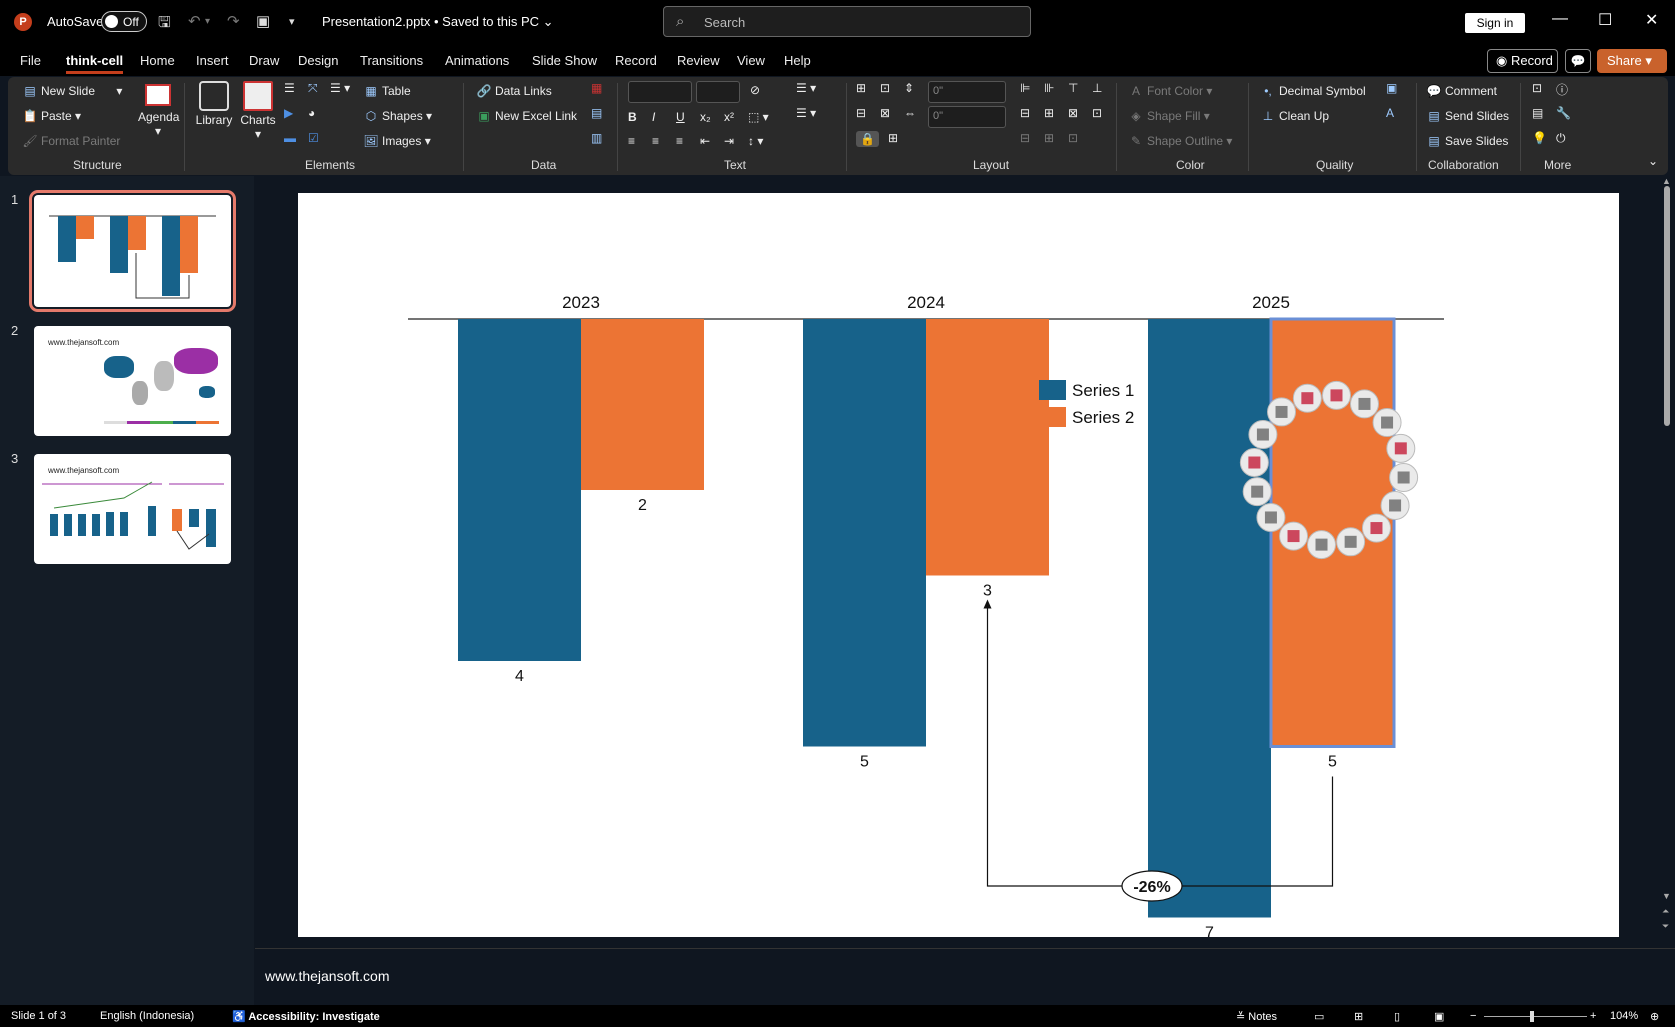 This screenshot has height=1027, width=1675. I want to click on sign-in-button: Sign in, so click(1495, 23).